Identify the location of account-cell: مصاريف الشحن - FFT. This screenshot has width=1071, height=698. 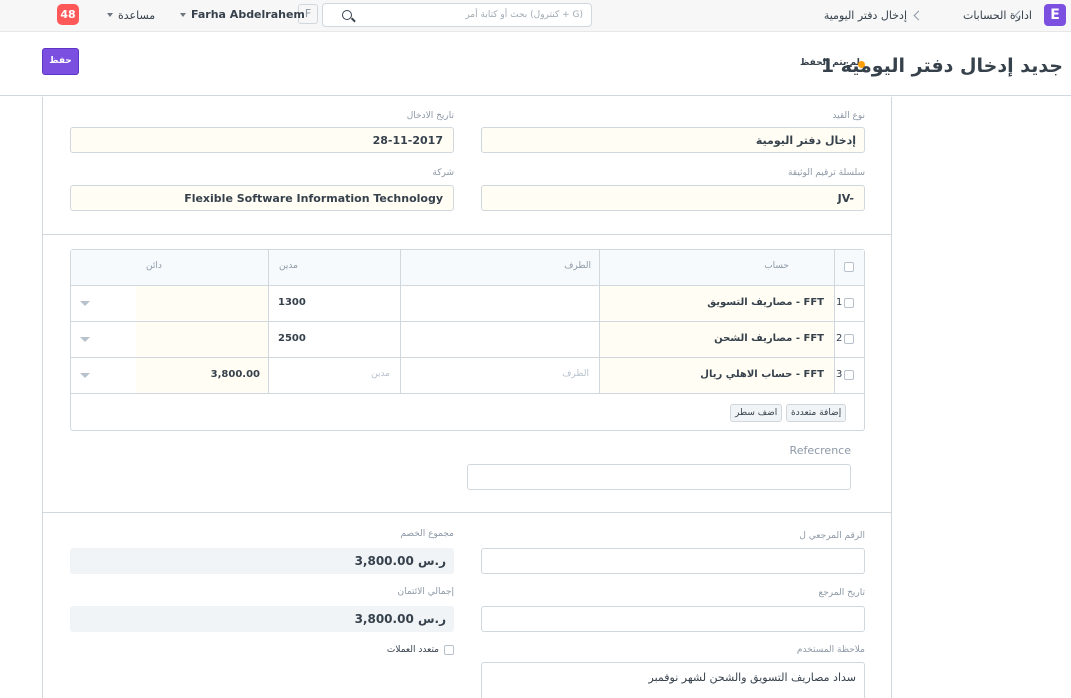
(717, 339).